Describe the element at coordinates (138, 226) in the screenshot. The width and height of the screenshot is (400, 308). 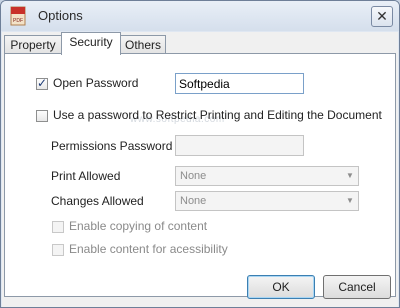
I see `enable-copying-label: Enable copying of content` at that location.